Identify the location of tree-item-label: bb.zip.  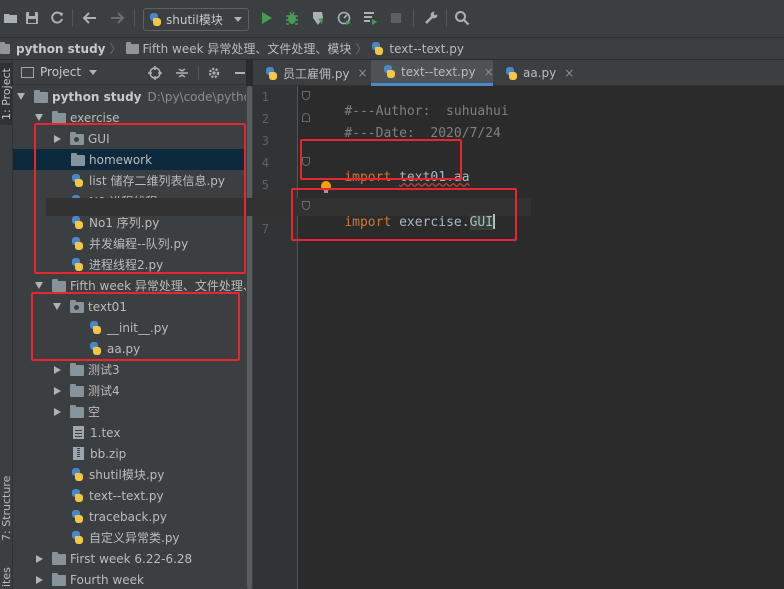
(108, 453).